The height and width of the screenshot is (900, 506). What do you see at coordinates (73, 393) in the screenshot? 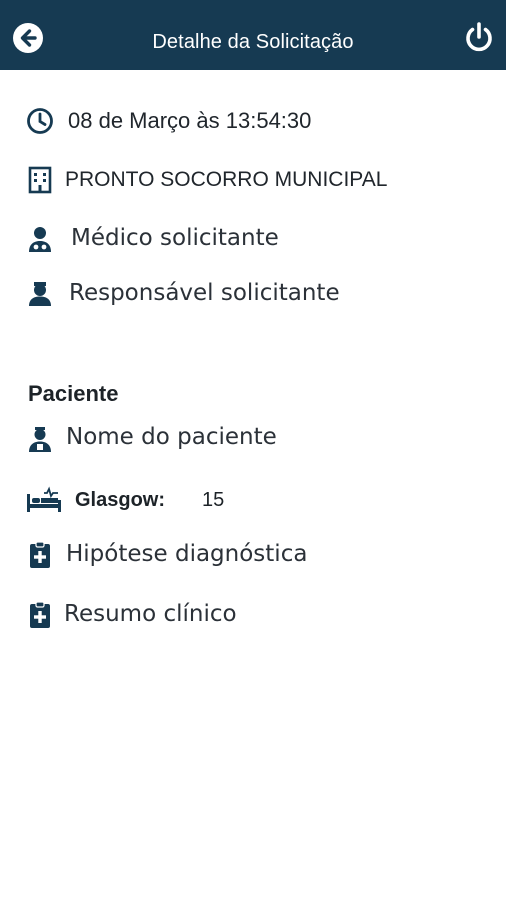
I see `patient-section-title: Paciente` at bounding box center [73, 393].